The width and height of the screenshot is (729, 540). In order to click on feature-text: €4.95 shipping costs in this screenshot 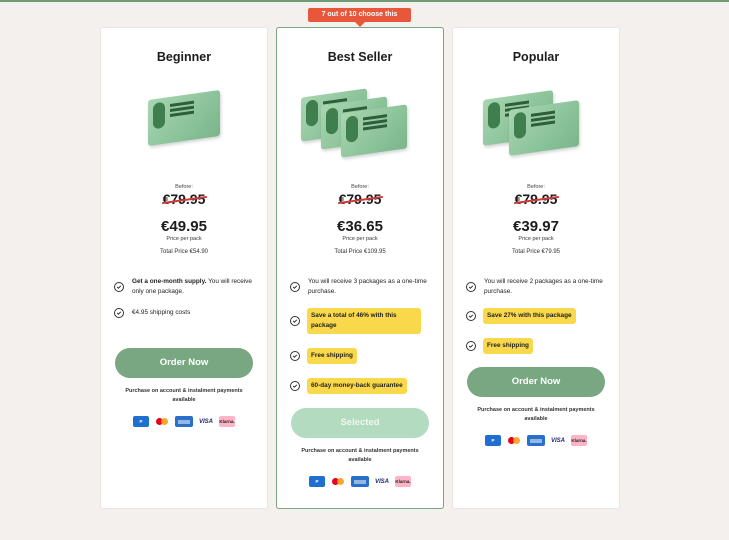, I will do `click(161, 312)`.